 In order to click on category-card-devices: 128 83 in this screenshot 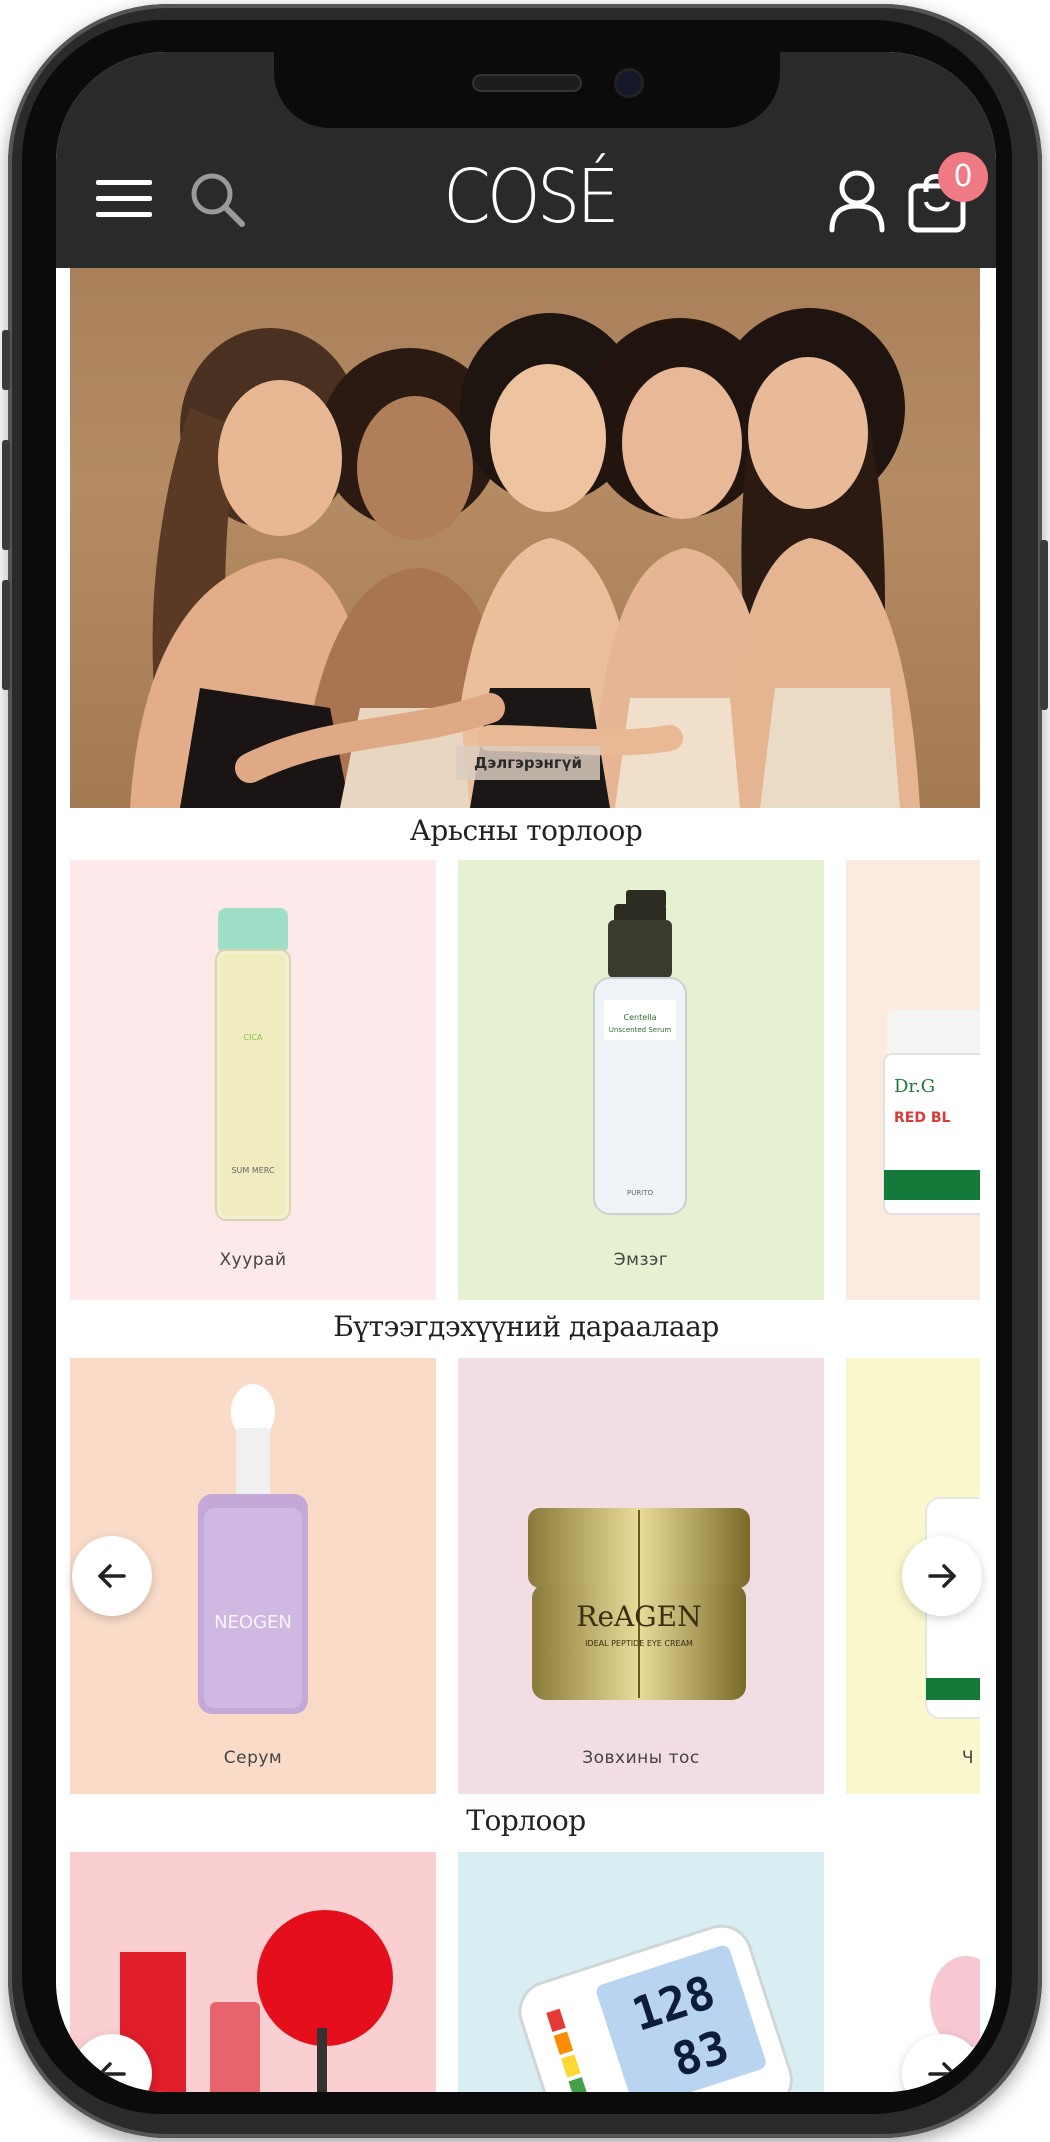, I will do `click(641, 1972)`.